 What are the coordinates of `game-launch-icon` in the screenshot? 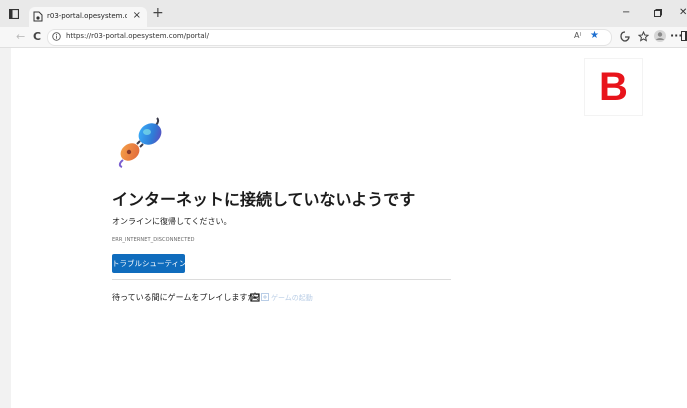 It's located at (265, 297).